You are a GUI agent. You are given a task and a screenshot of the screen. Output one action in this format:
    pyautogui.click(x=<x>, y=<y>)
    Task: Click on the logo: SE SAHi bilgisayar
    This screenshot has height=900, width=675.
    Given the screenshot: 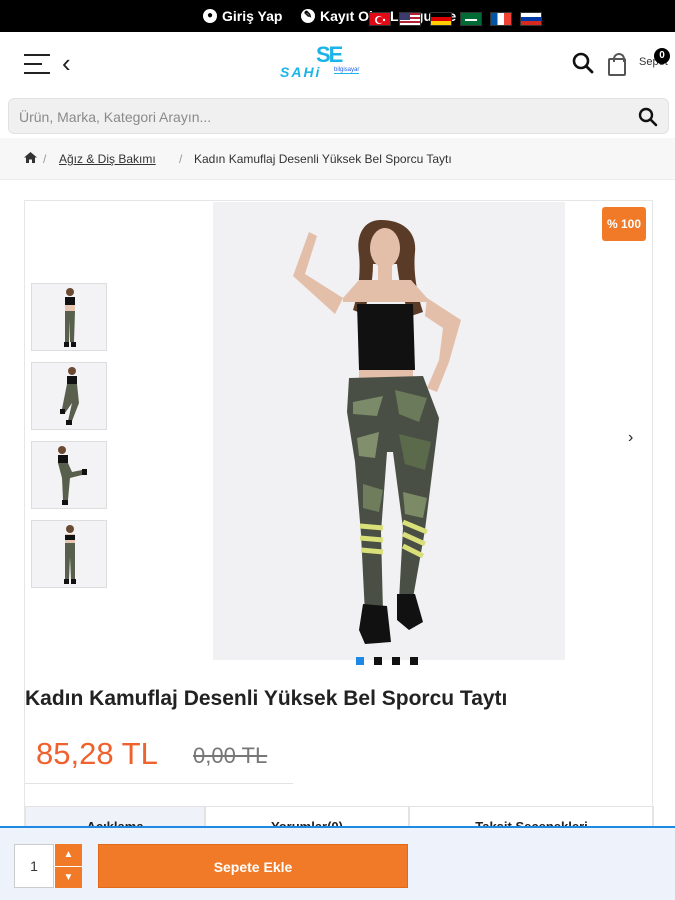 What is the action you would take?
    pyautogui.click(x=328, y=62)
    